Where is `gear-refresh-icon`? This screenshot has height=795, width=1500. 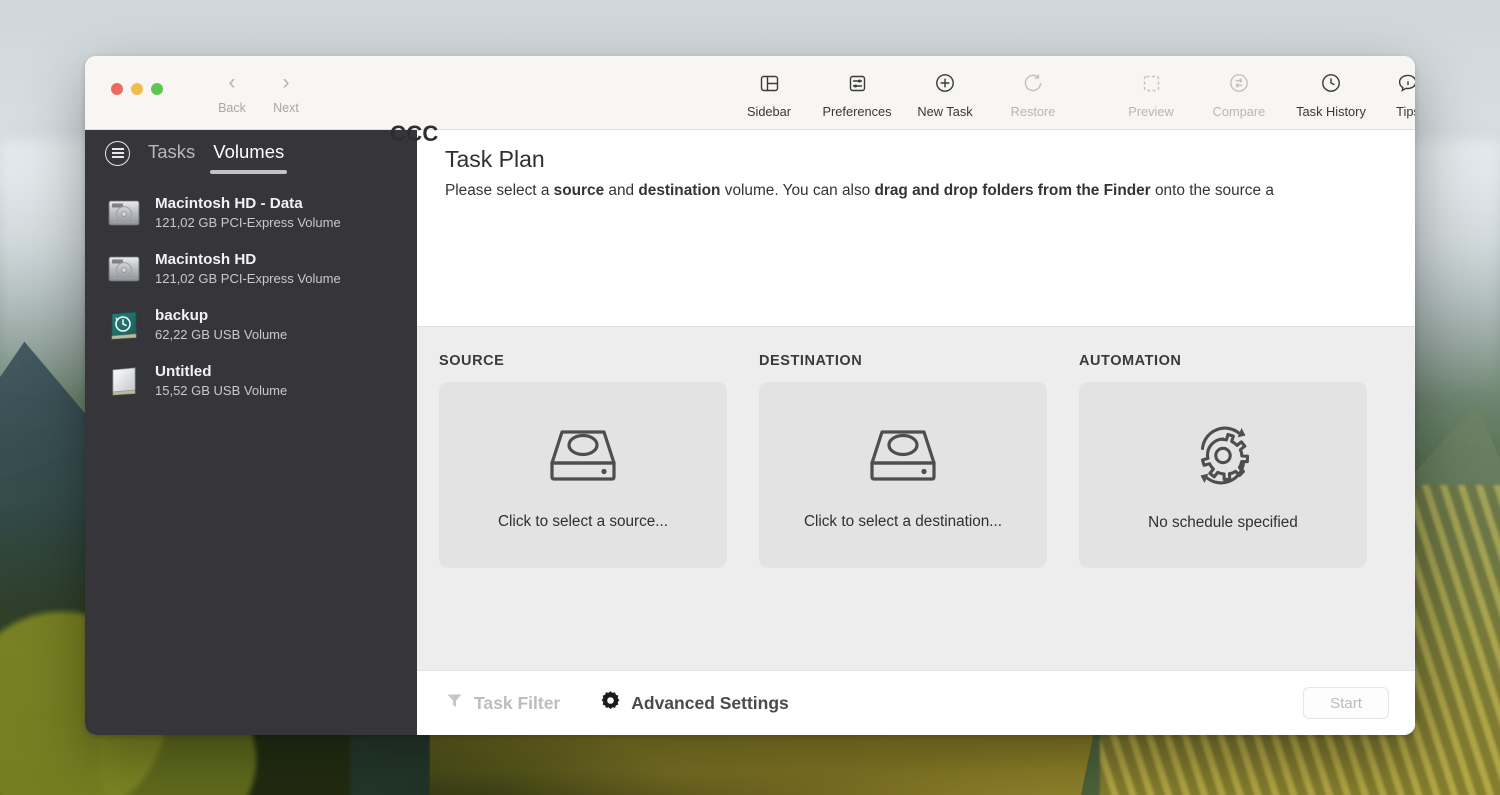
gear-refresh-icon is located at coordinates (1223, 455).